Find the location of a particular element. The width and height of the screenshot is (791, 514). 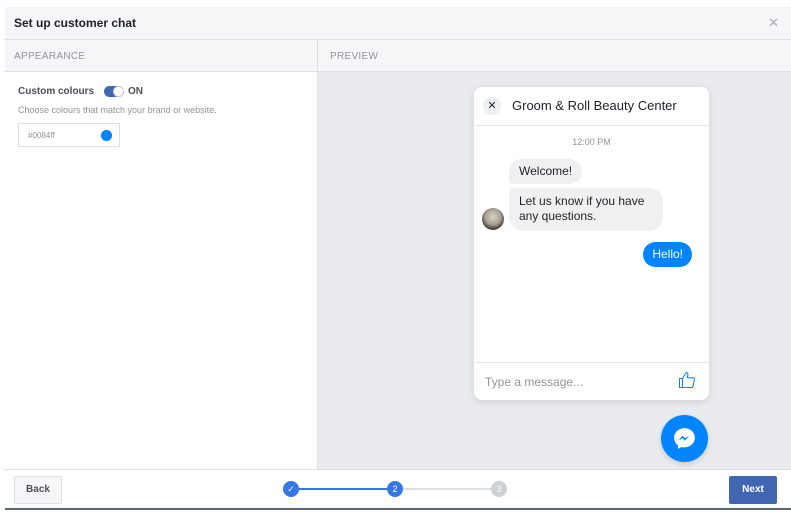

column-divider is located at coordinates (317, 56).